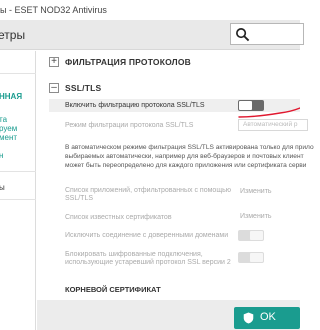 This screenshot has width=320, height=330. I want to click on sidebar-item-advanced: ННАЯ, so click(11, 97).